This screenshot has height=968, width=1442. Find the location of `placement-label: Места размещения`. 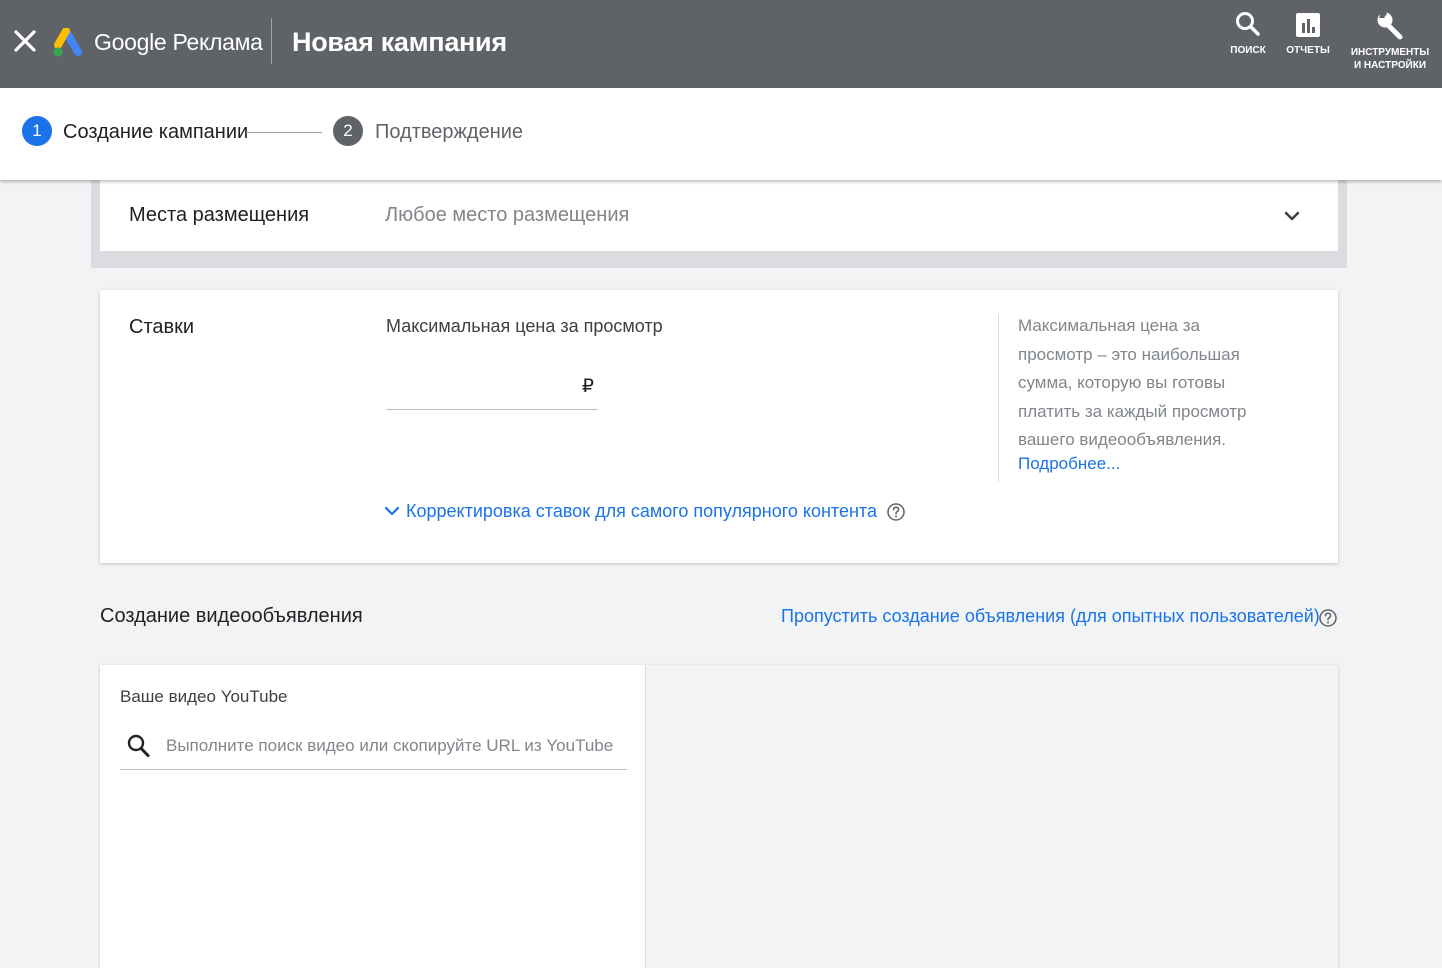

placement-label: Места размещения is located at coordinates (219, 215).